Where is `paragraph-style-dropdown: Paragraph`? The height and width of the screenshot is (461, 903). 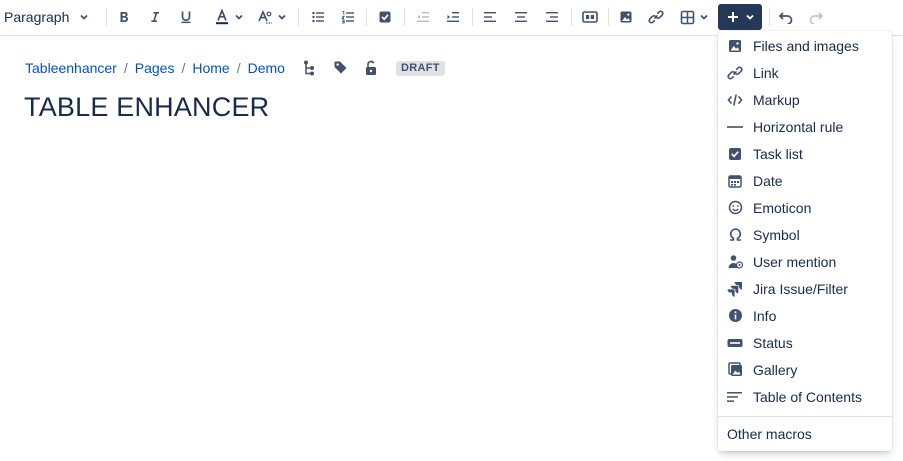
paragraph-style-dropdown: Paragraph is located at coordinates (51, 17).